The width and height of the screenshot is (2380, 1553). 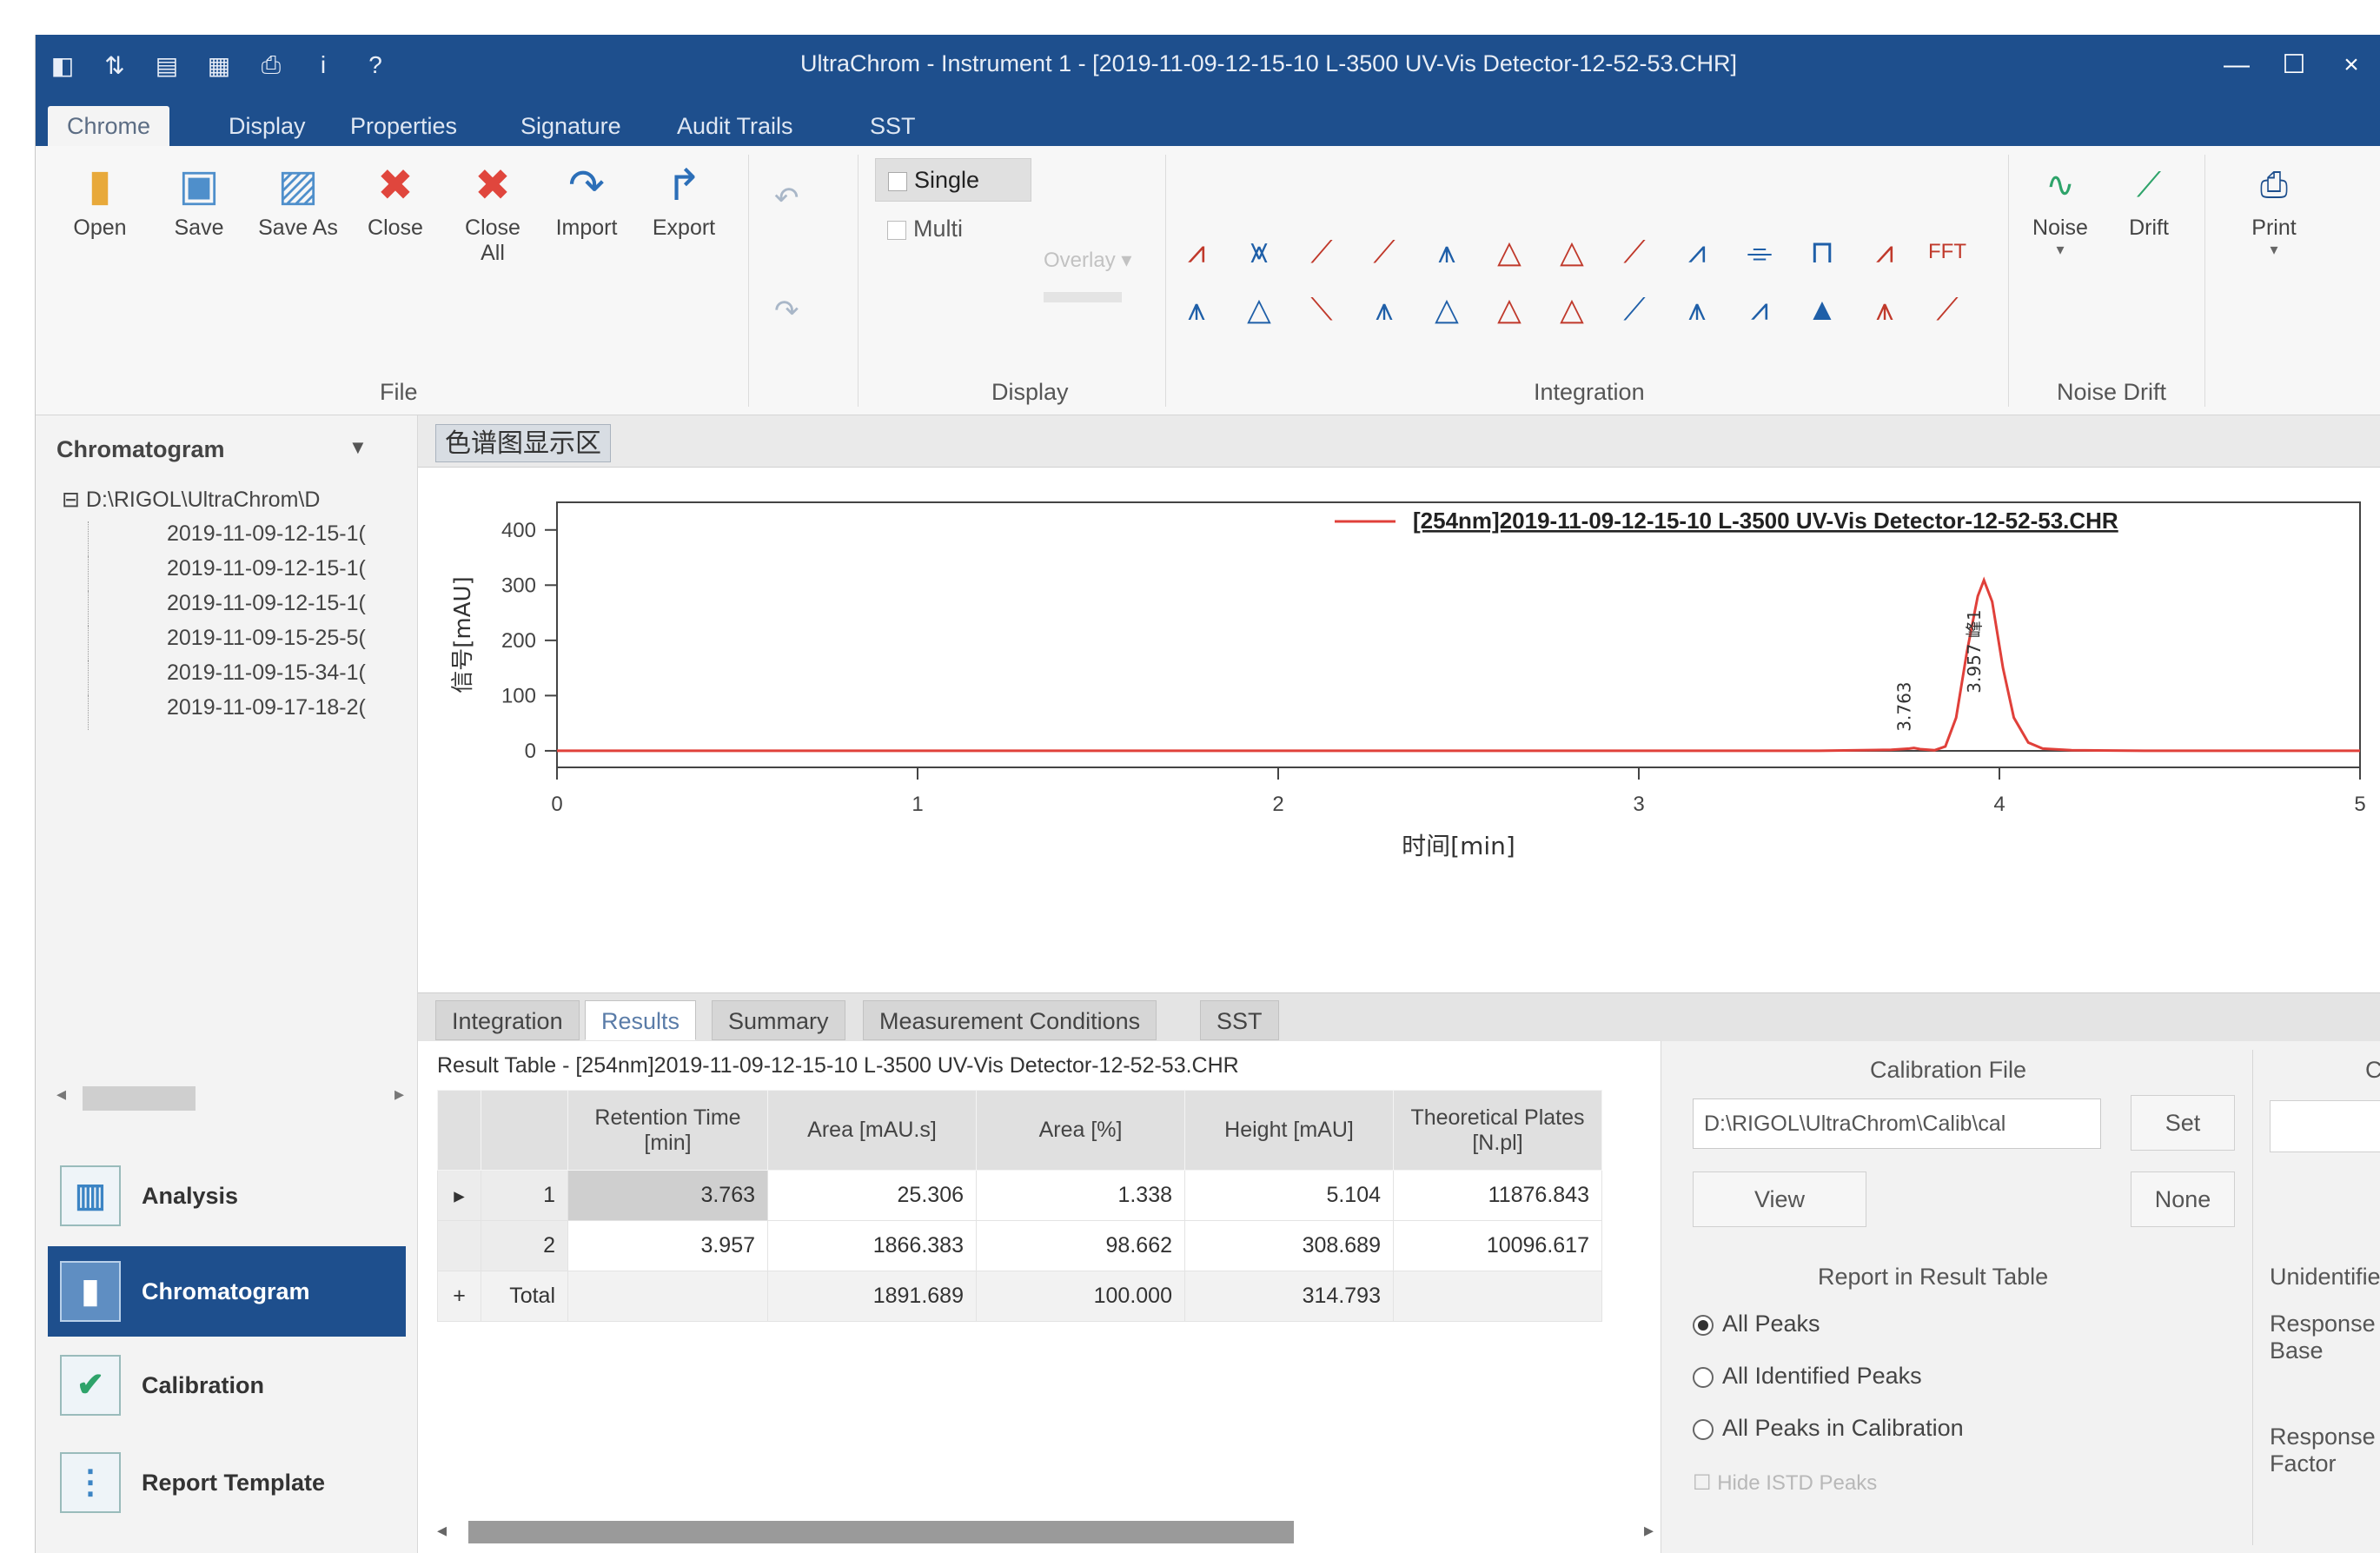 I want to click on fft-button: FFT, so click(x=1947, y=252).